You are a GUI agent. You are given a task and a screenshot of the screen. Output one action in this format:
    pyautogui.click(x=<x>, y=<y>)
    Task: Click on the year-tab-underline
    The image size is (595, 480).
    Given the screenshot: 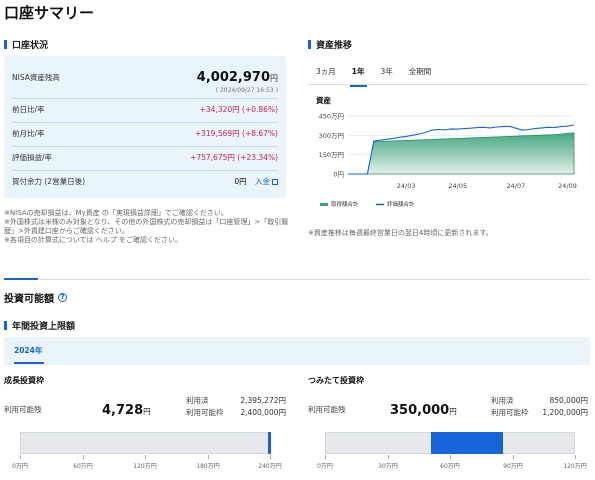 What is the action you would take?
    pyautogui.click(x=29, y=363)
    